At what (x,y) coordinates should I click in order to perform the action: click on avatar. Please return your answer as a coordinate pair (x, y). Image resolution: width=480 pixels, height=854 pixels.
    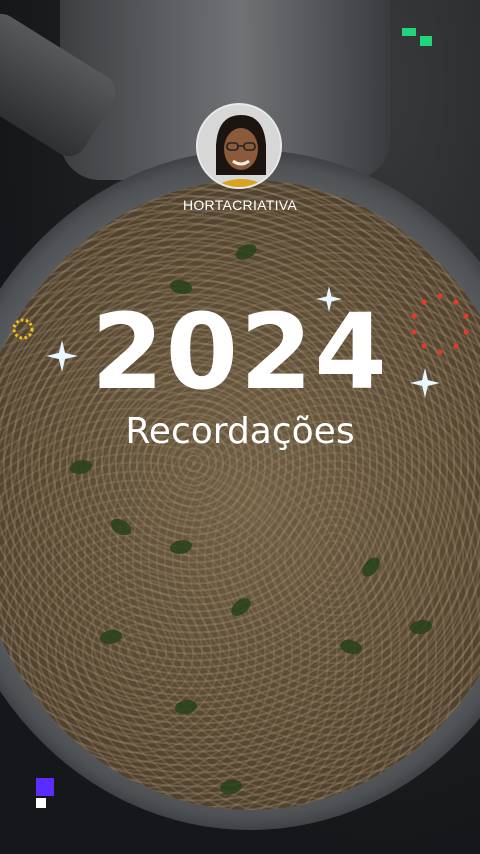
    Looking at the image, I should click on (239, 146).